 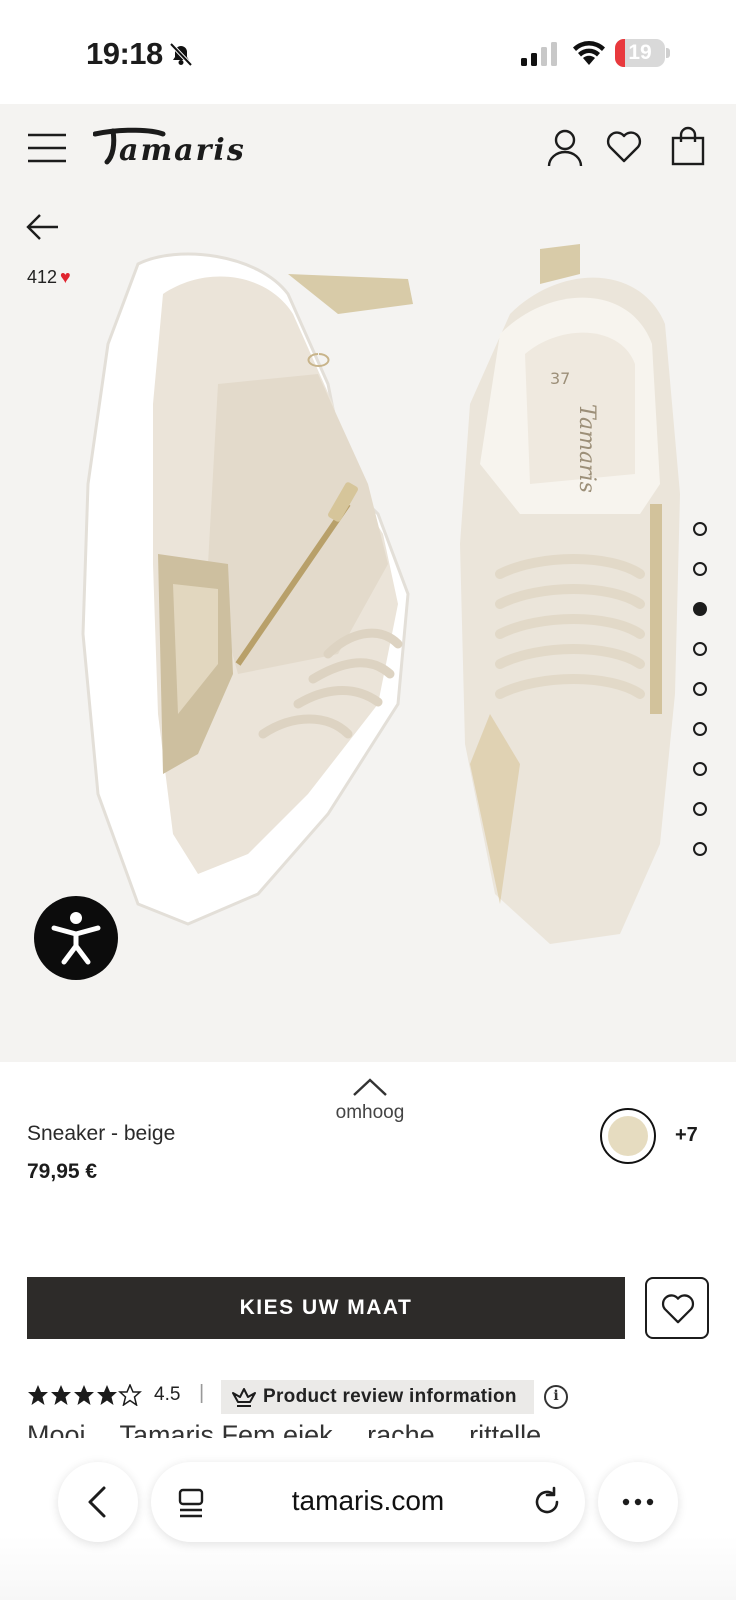 I want to click on rating-row: 4.5 | Product review information i, so click(x=372, y=1397).